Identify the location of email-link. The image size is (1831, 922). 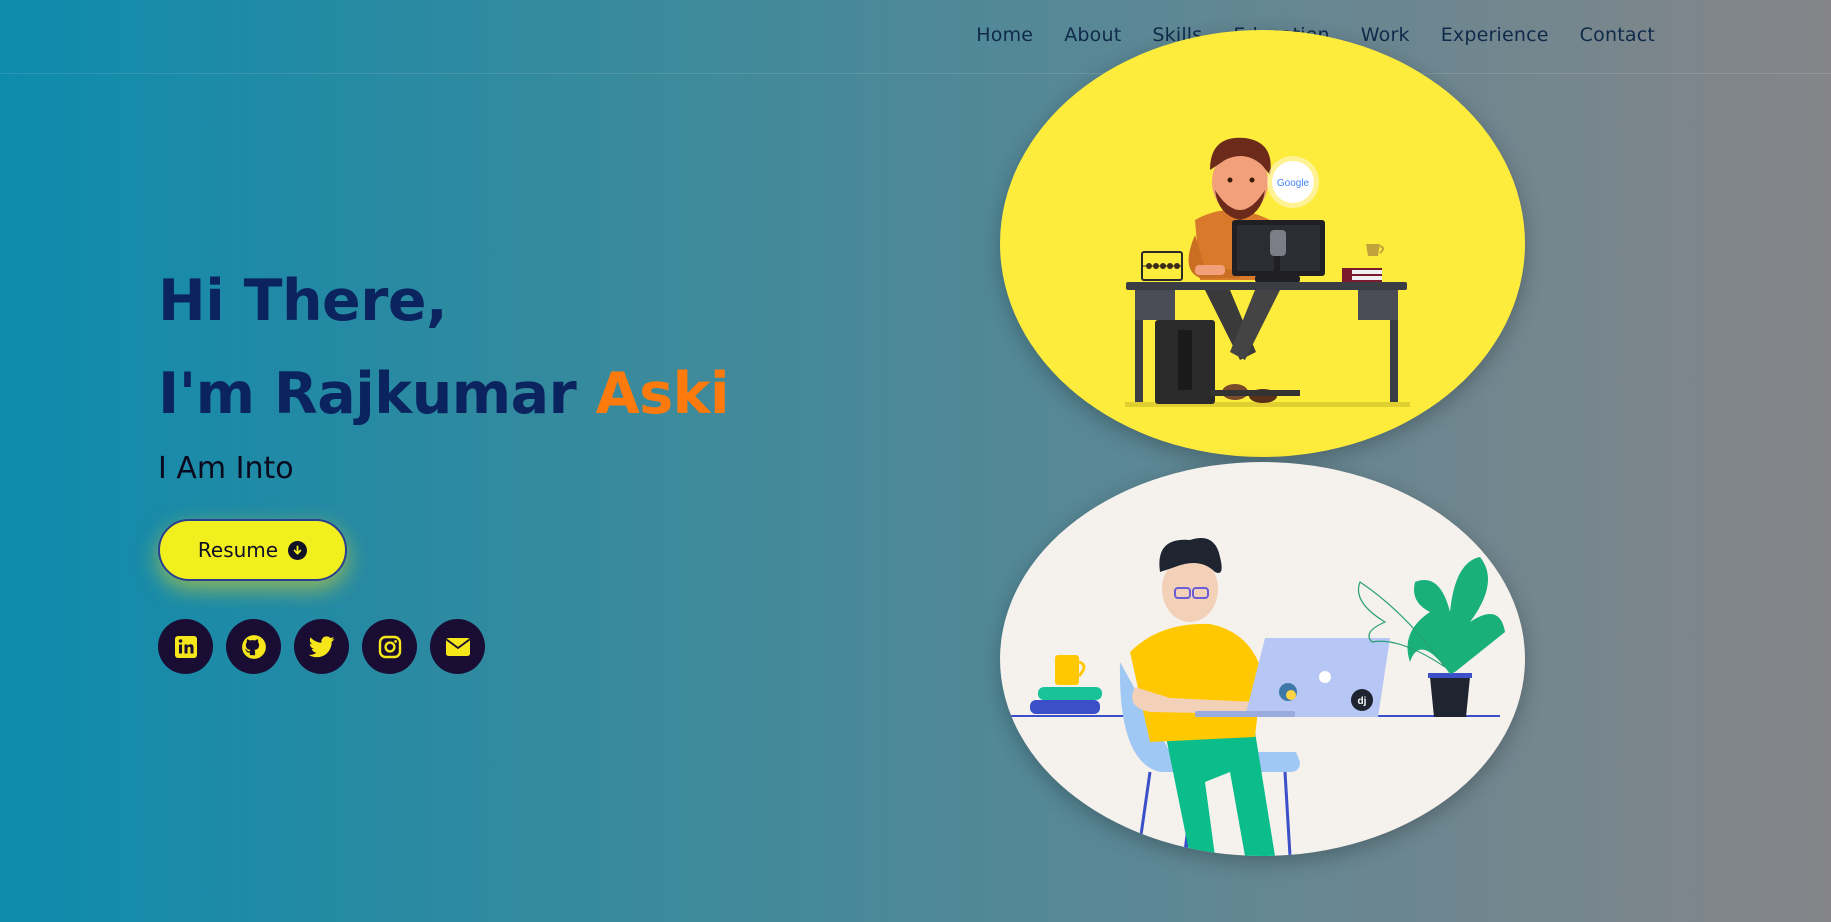
(457, 646).